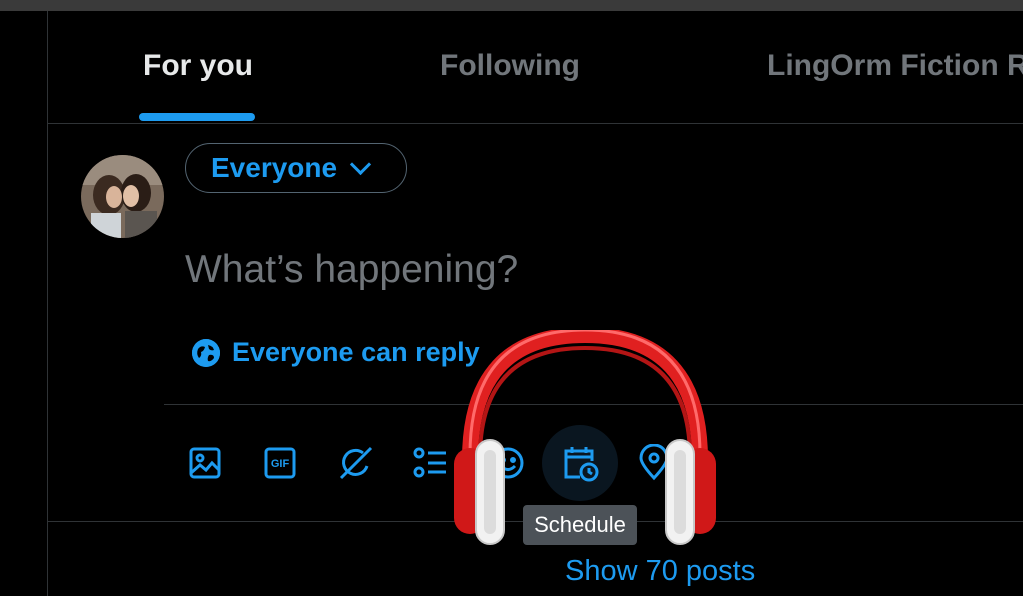  What do you see at coordinates (508, 463) in the screenshot?
I see `emoji-icon` at bounding box center [508, 463].